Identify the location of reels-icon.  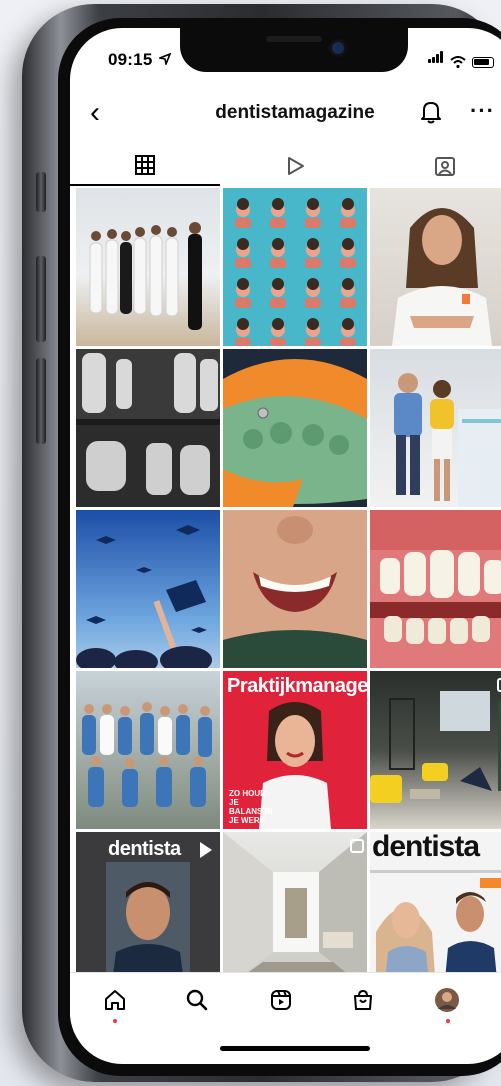
(281, 1000).